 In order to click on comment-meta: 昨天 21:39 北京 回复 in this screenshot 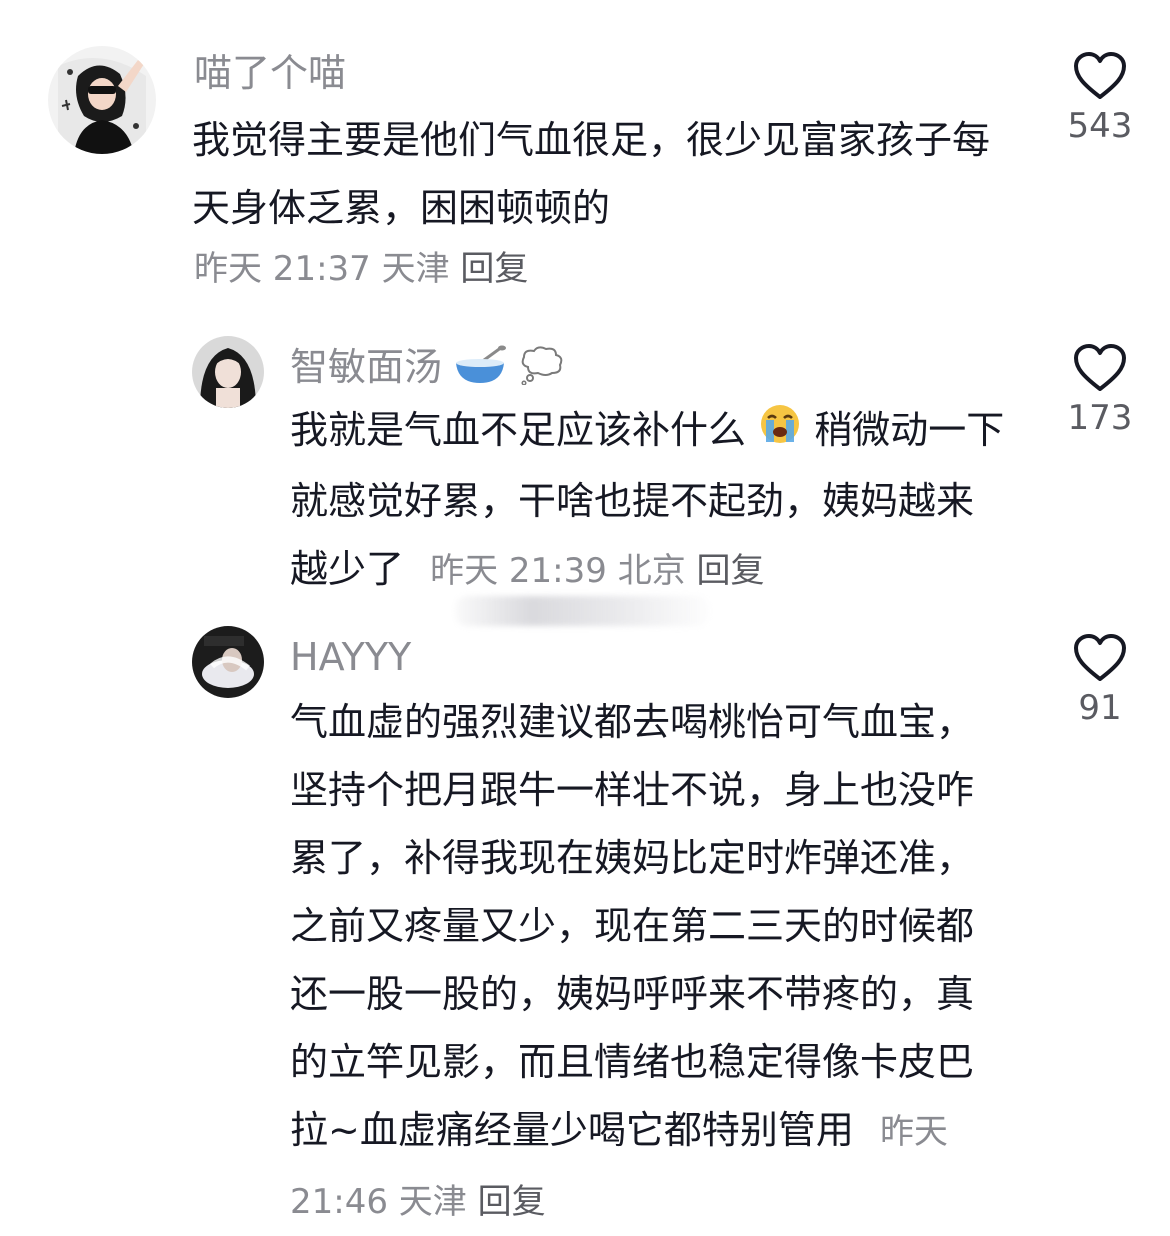, I will do `click(597, 571)`.